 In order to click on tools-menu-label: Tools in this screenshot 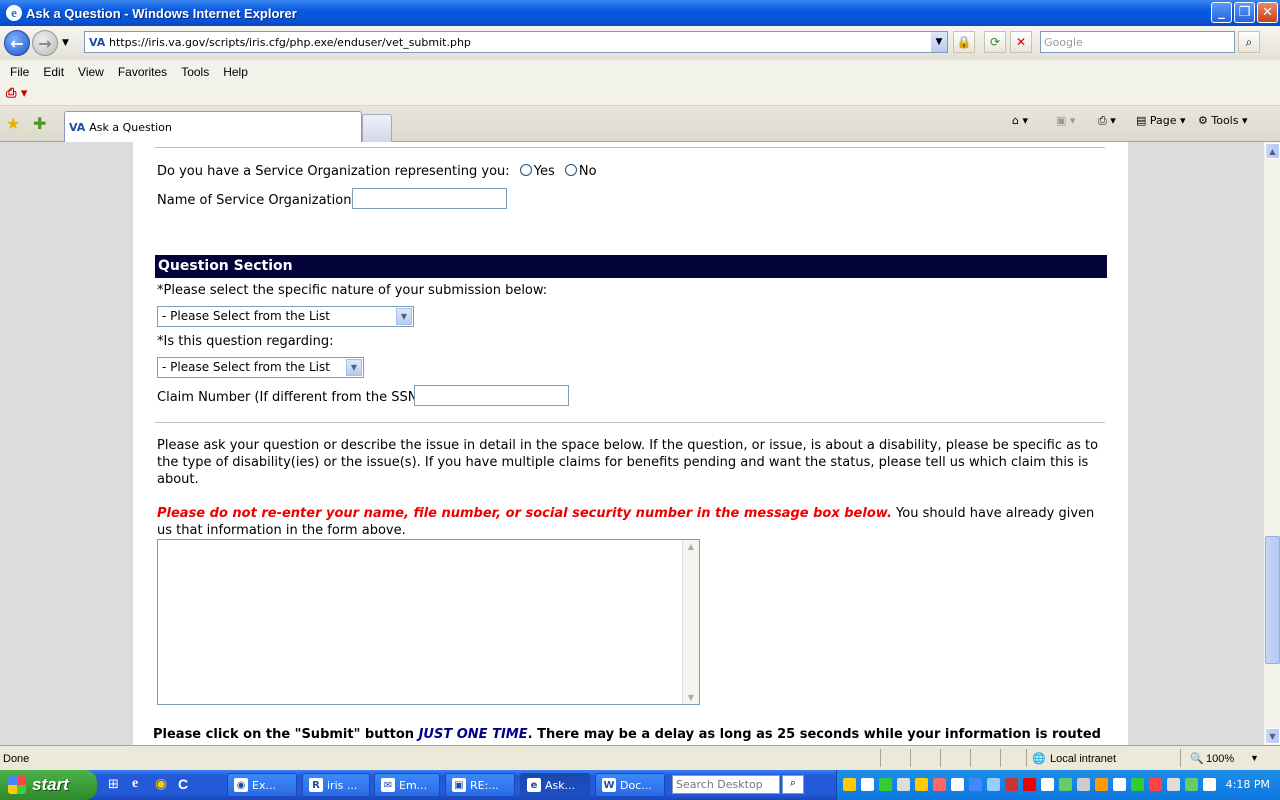, I will do `click(1225, 120)`.